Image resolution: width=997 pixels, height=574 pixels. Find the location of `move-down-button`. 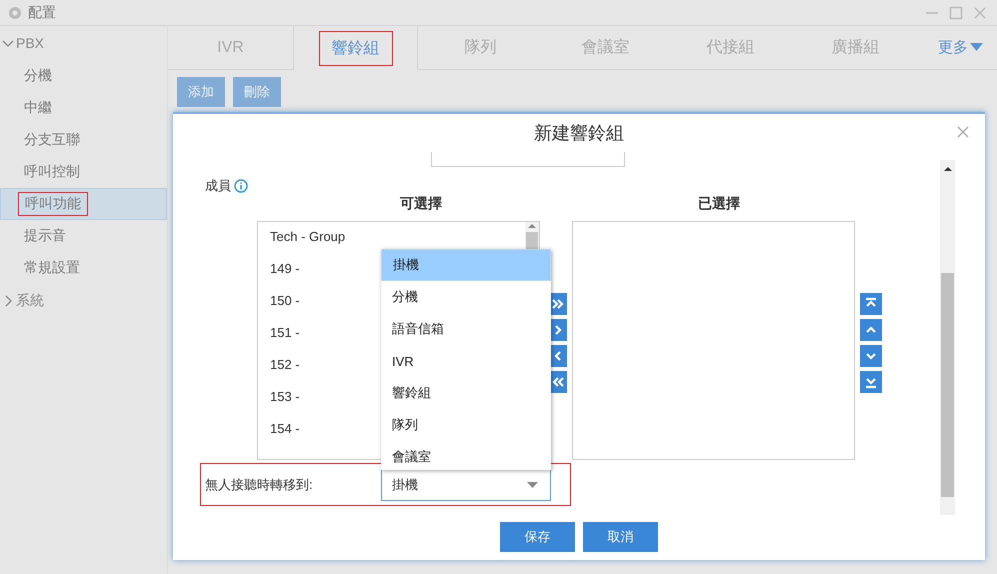

move-down-button is located at coordinates (871, 356).